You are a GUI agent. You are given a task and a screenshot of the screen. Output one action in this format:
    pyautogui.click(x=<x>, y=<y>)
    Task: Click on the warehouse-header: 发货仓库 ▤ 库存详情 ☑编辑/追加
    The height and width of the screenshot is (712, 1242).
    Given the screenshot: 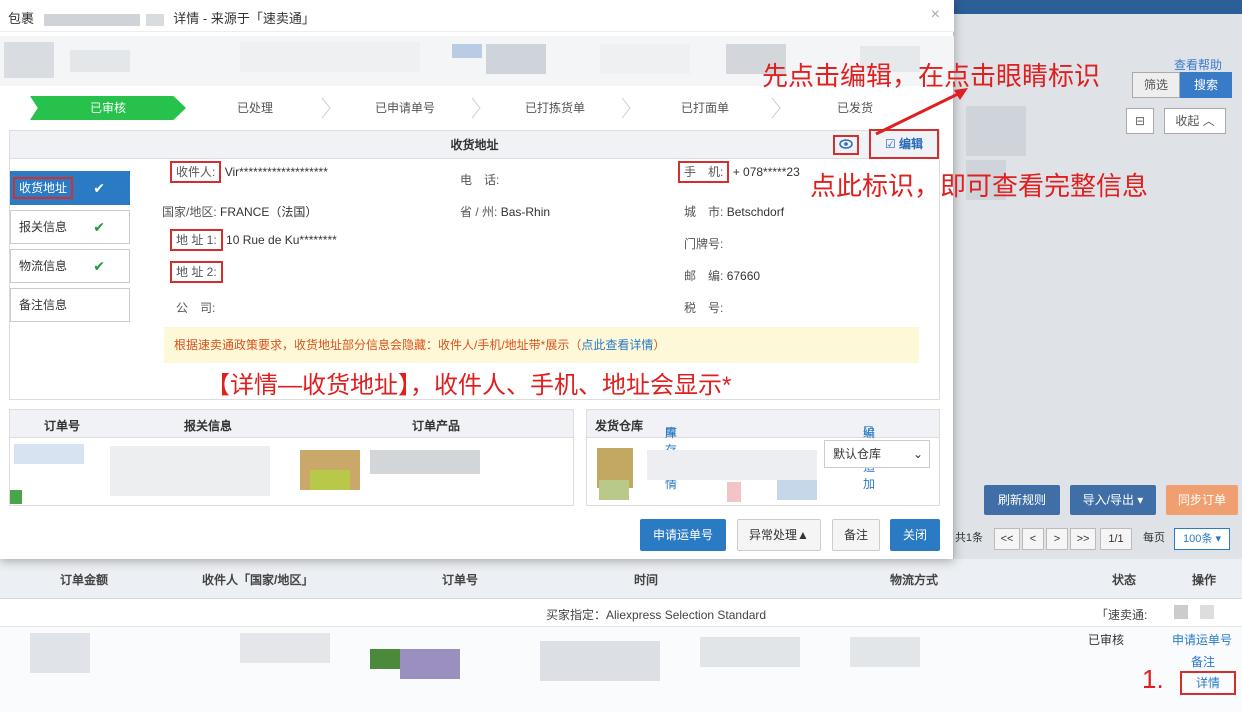 What is the action you would take?
    pyautogui.click(x=763, y=450)
    